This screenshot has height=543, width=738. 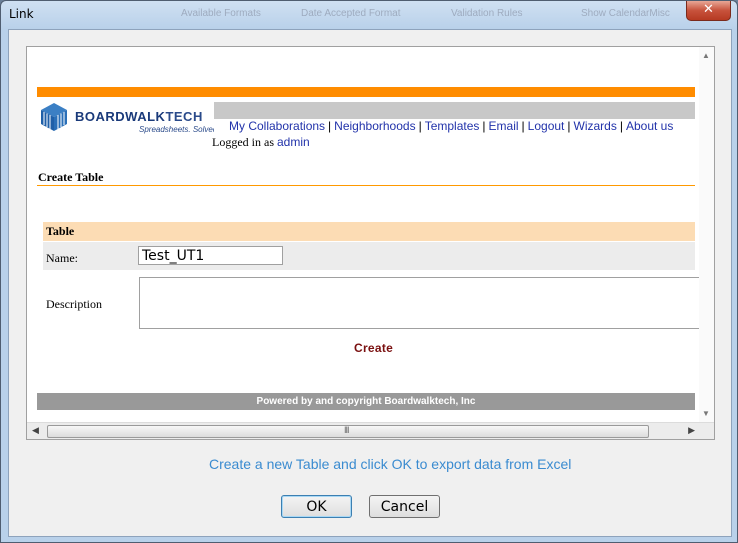 I want to click on name-row: Name: Test_UT1, so click(x=369, y=256).